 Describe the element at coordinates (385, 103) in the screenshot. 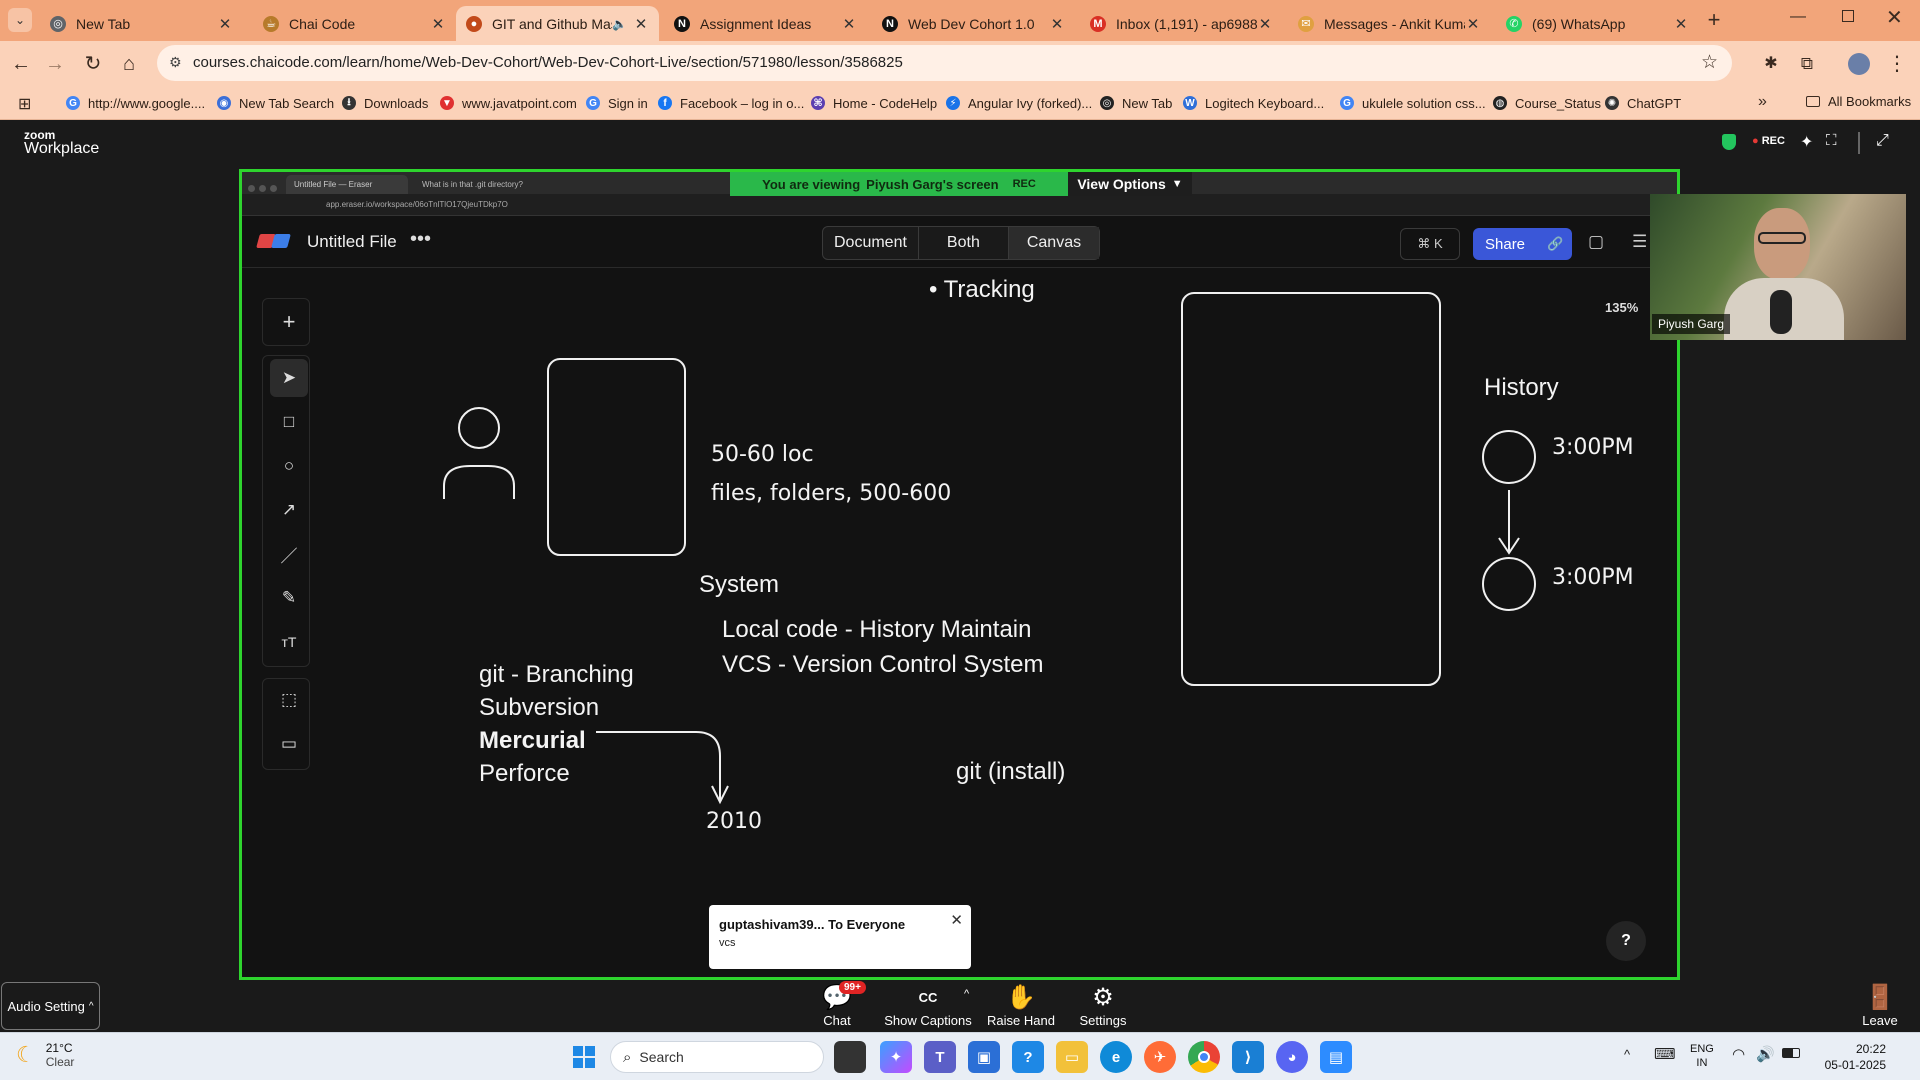

I see `bookmark-item: ⭳ Downloads` at that location.